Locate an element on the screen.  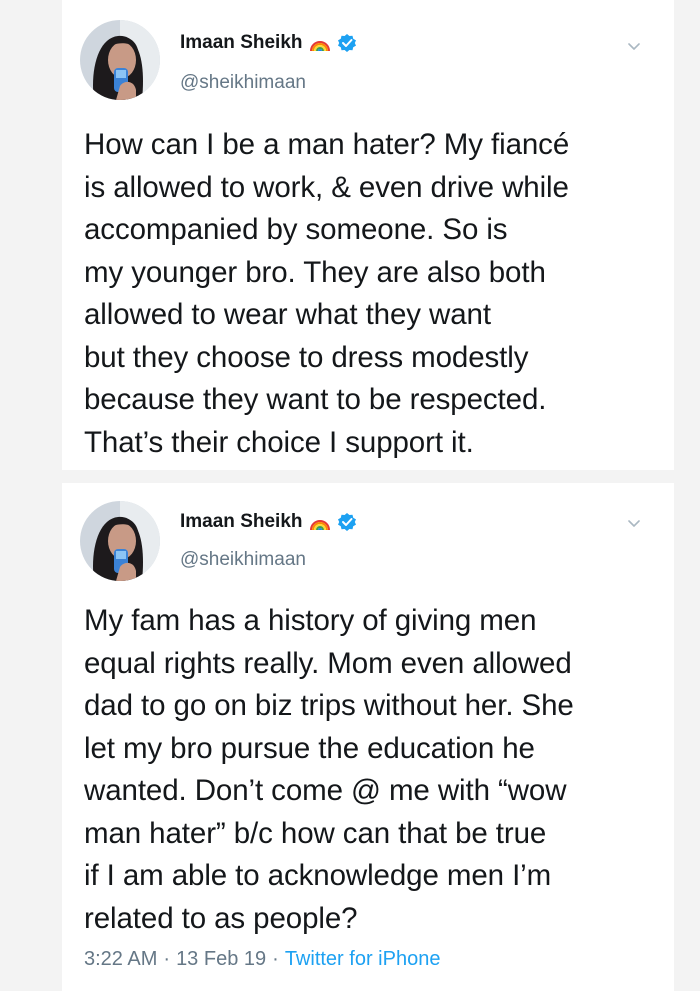
tweet-meta: 3:22 AM · 13 Feb 19 · Twitter for iPhone is located at coordinates (262, 959).